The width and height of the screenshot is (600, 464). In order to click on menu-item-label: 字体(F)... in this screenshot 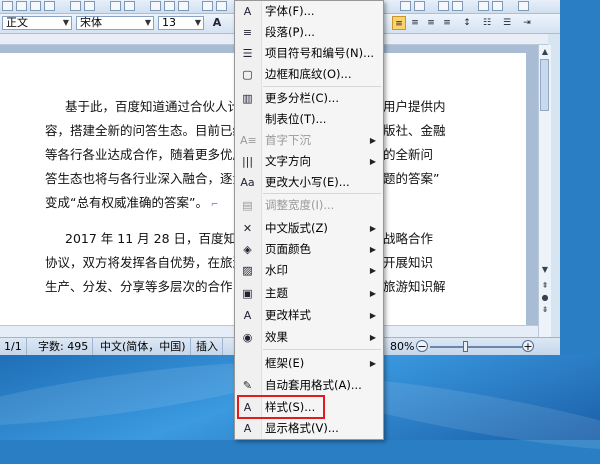, I will do `click(290, 11)`.